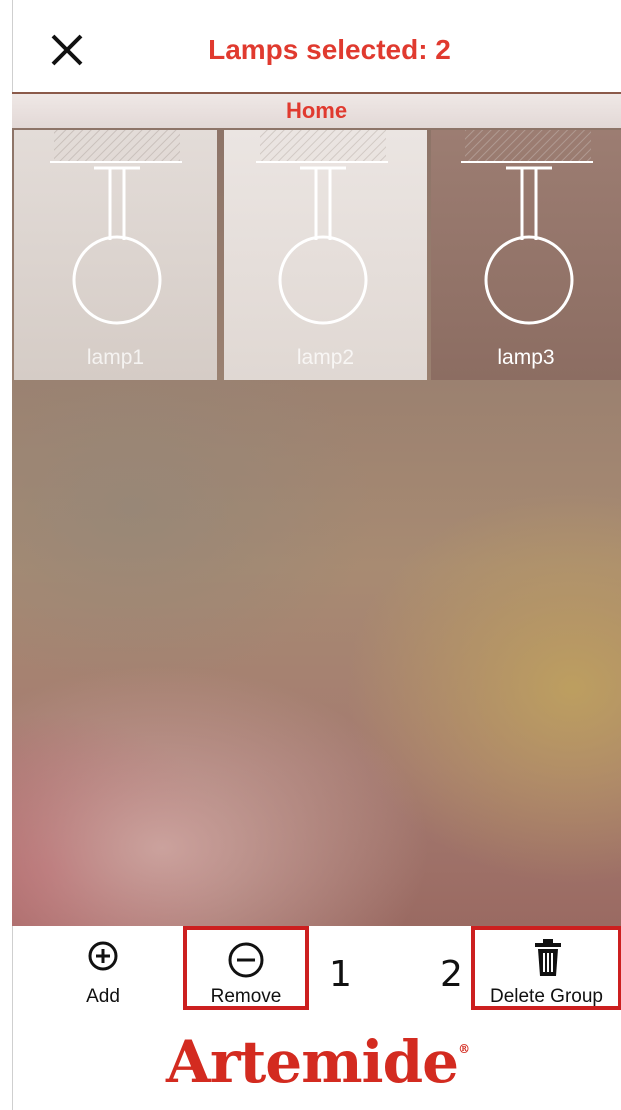 This screenshot has height=1110, width=621. I want to click on lamp-label: lamp3, so click(526, 357).